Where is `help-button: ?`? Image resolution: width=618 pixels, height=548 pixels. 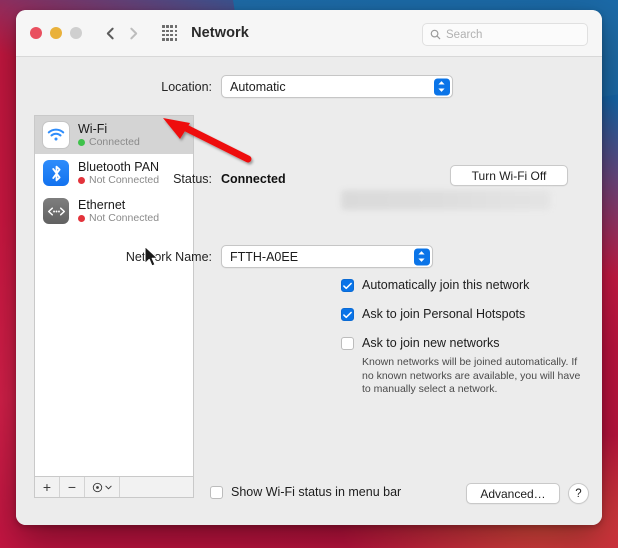 help-button: ? is located at coordinates (578, 493).